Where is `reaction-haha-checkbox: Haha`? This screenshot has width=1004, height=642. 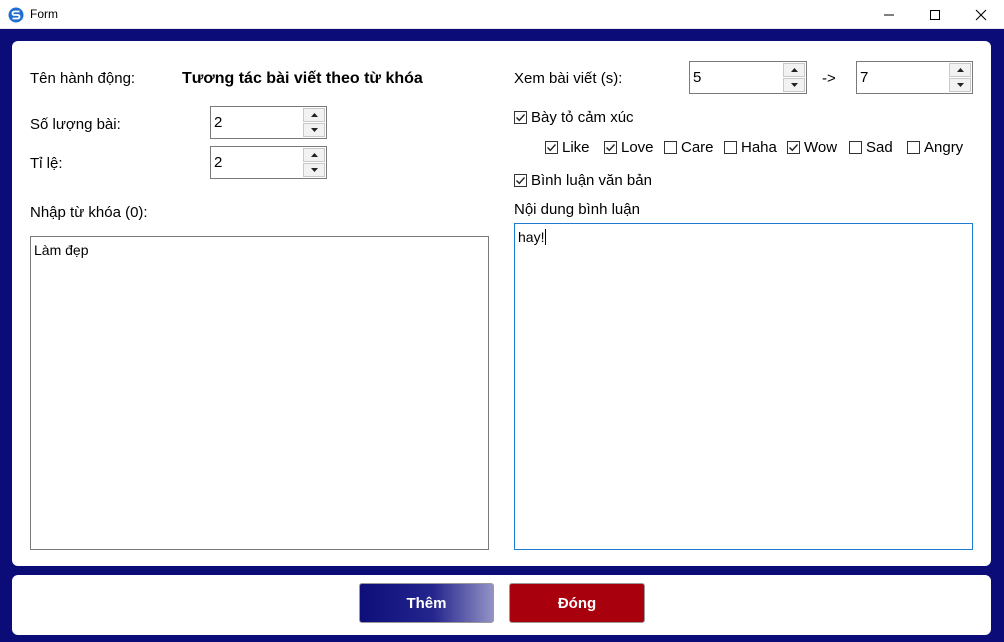
reaction-haha-checkbox: Haha is located at coordinates (750, 147).